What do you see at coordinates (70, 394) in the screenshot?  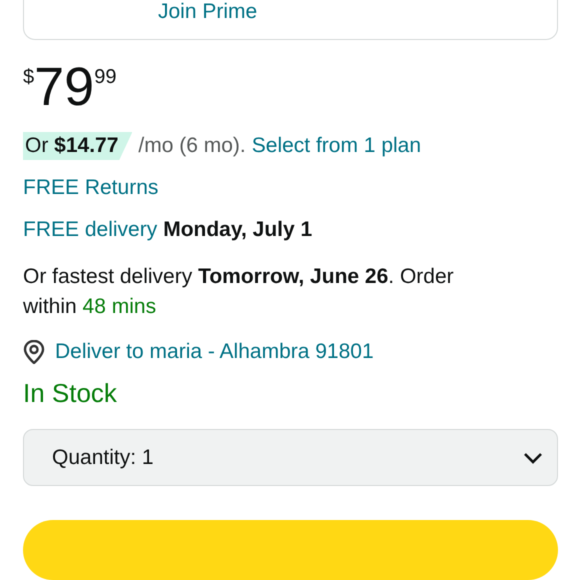 I see `stock-status: In Stock` at bounding box center [70, 394].